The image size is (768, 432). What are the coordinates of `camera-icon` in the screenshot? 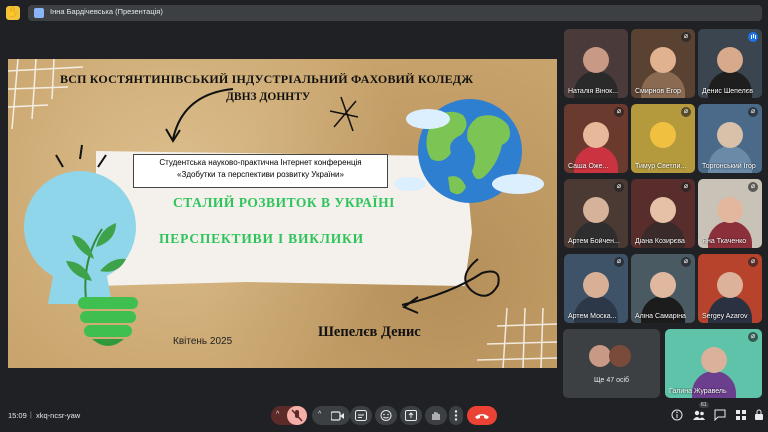 It's located at (338, 416).